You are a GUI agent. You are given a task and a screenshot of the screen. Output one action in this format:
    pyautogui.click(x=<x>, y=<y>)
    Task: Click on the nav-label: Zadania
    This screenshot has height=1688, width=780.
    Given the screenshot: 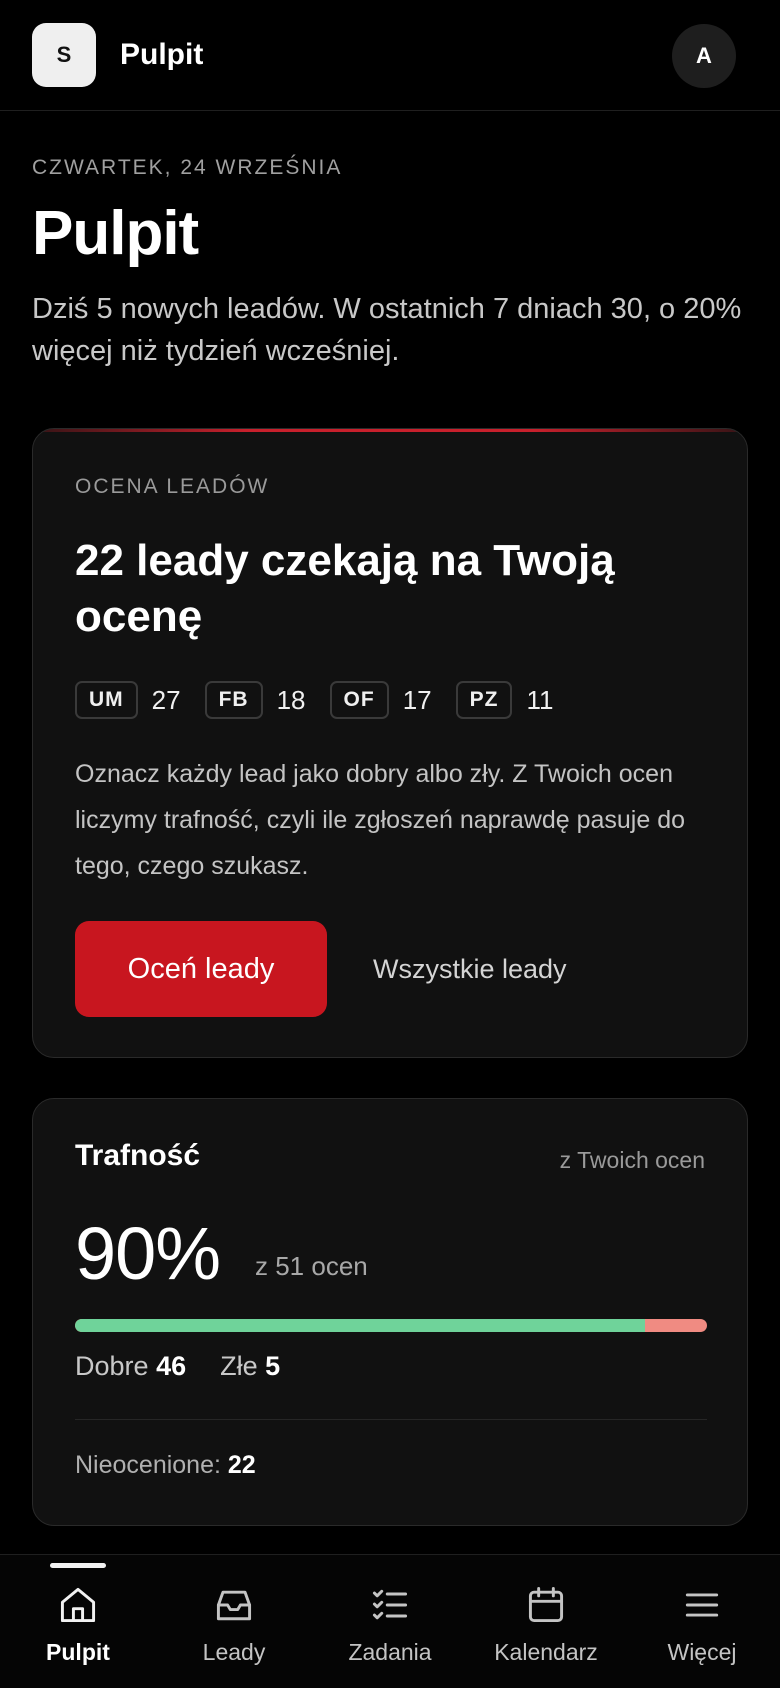 What is the action you would take?
    pyautogui.click(x=390, y=1652)
    